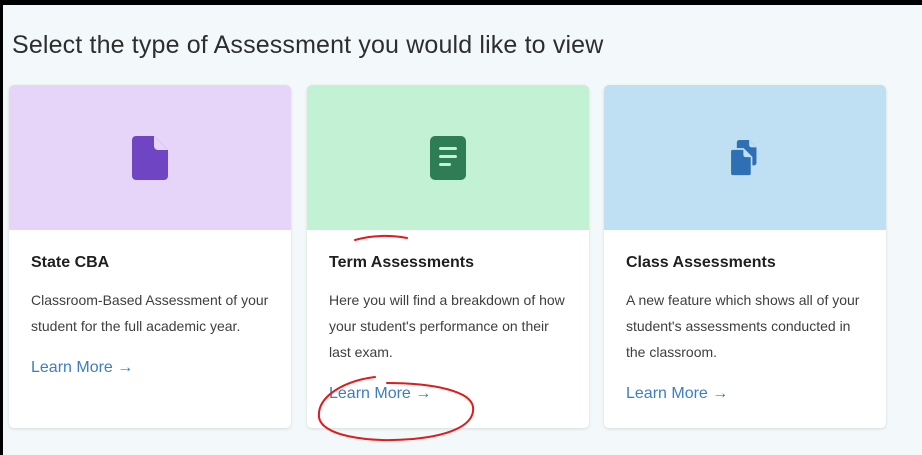 The width and height of the screenshot is (922, 455). I want to click on document-lines-icon, so click(448, 157).